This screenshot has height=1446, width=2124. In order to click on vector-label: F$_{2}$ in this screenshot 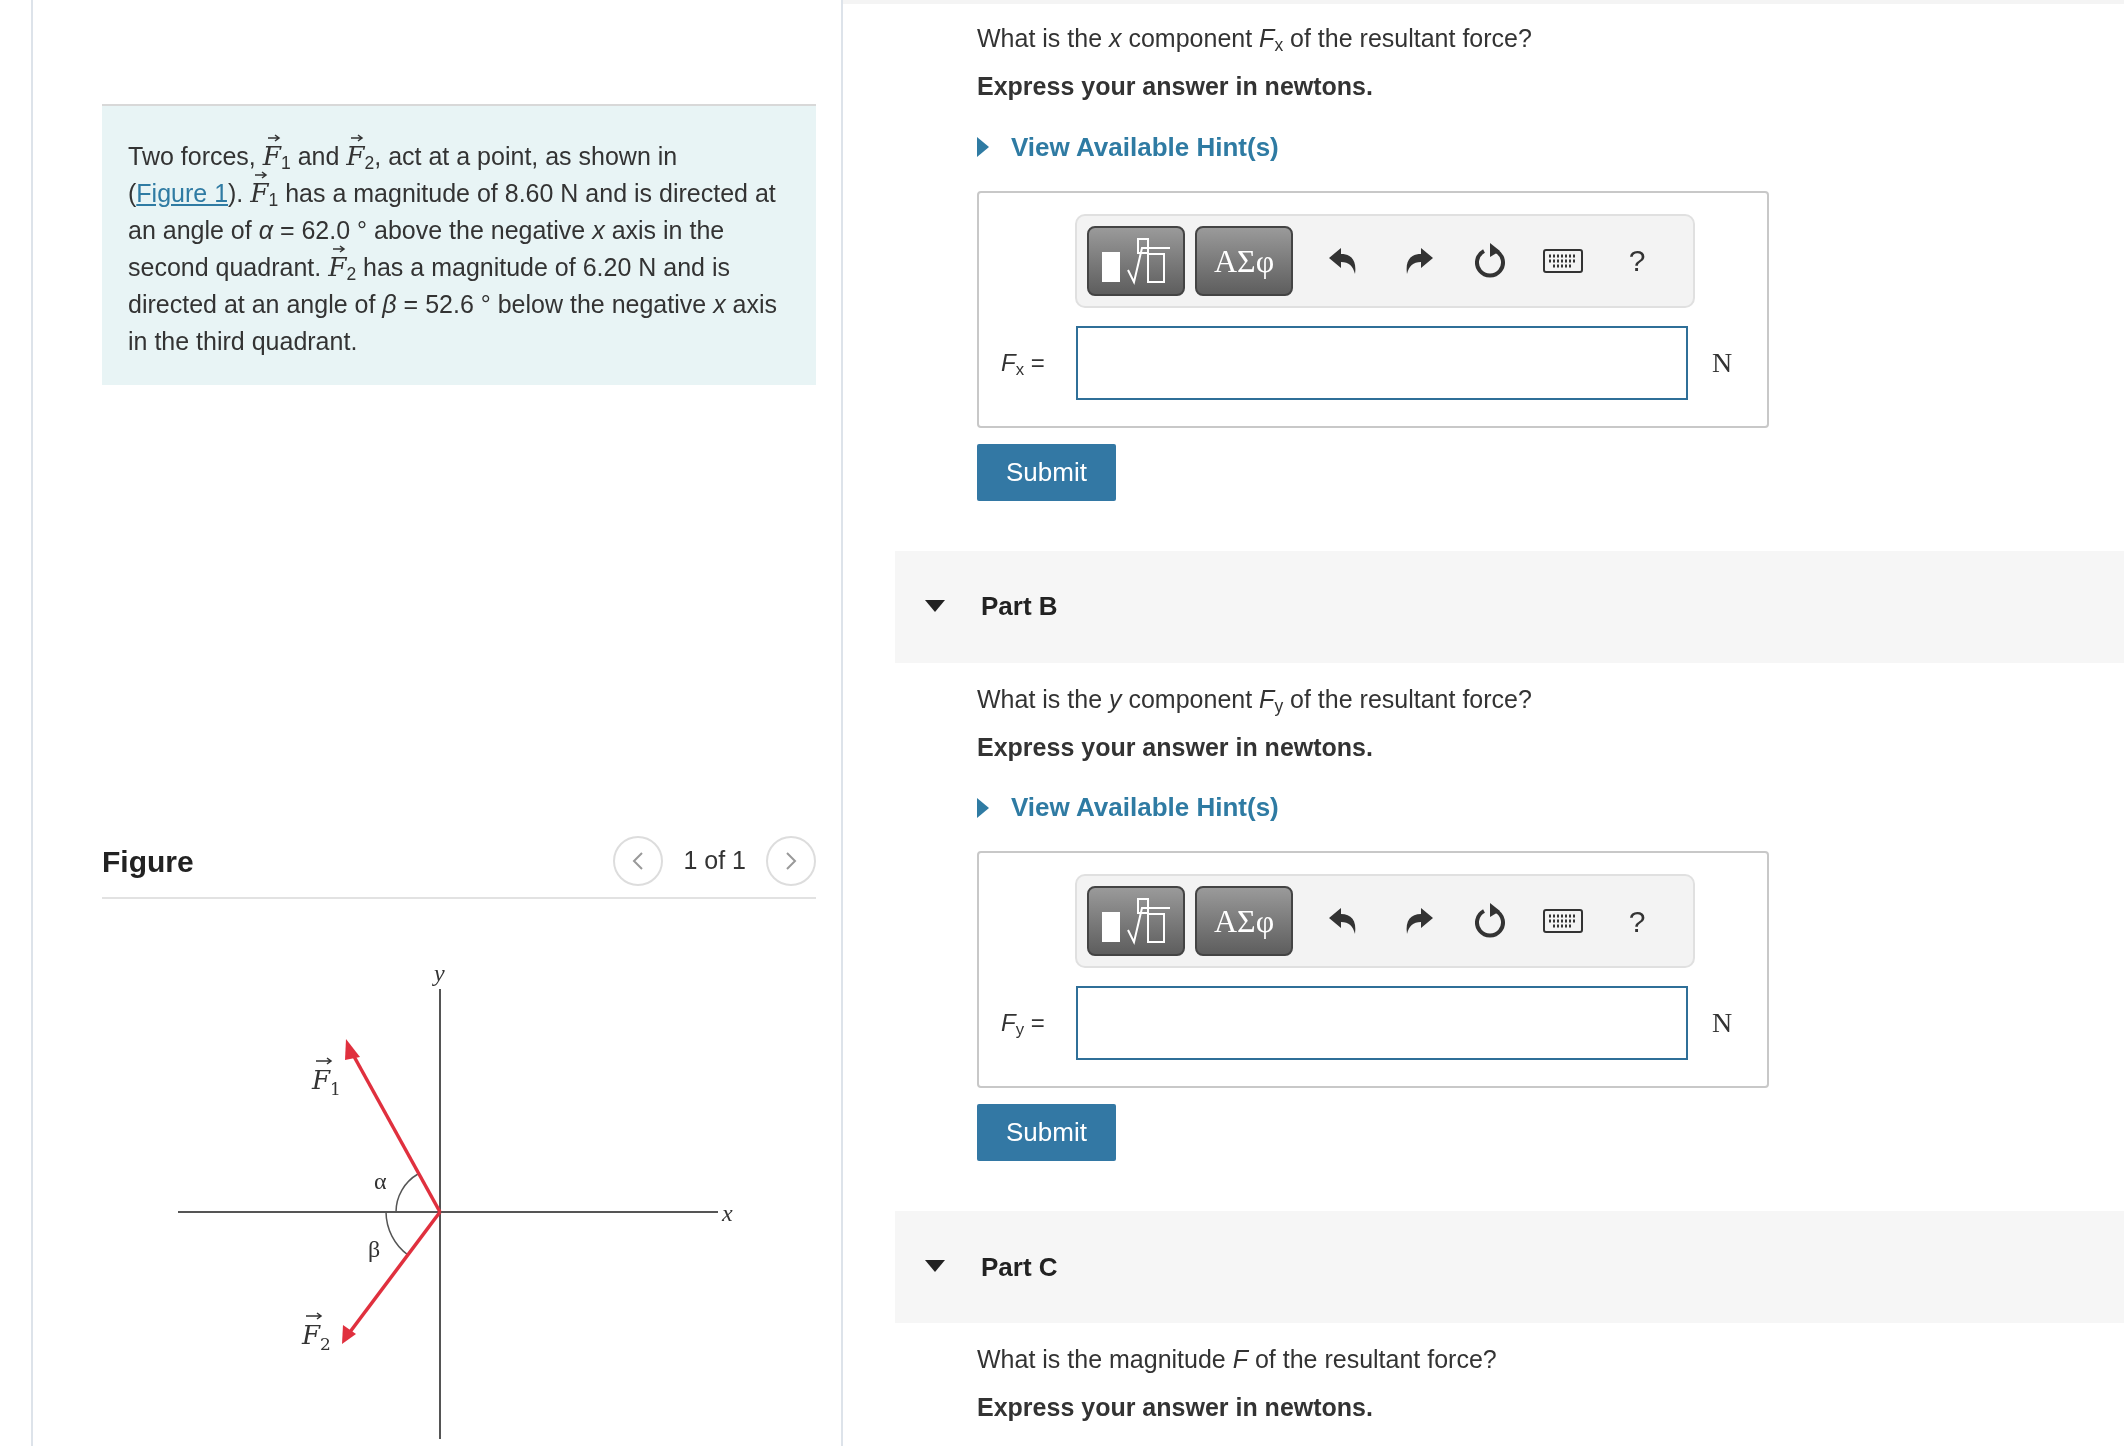, I will do `click(316, 1333)`.